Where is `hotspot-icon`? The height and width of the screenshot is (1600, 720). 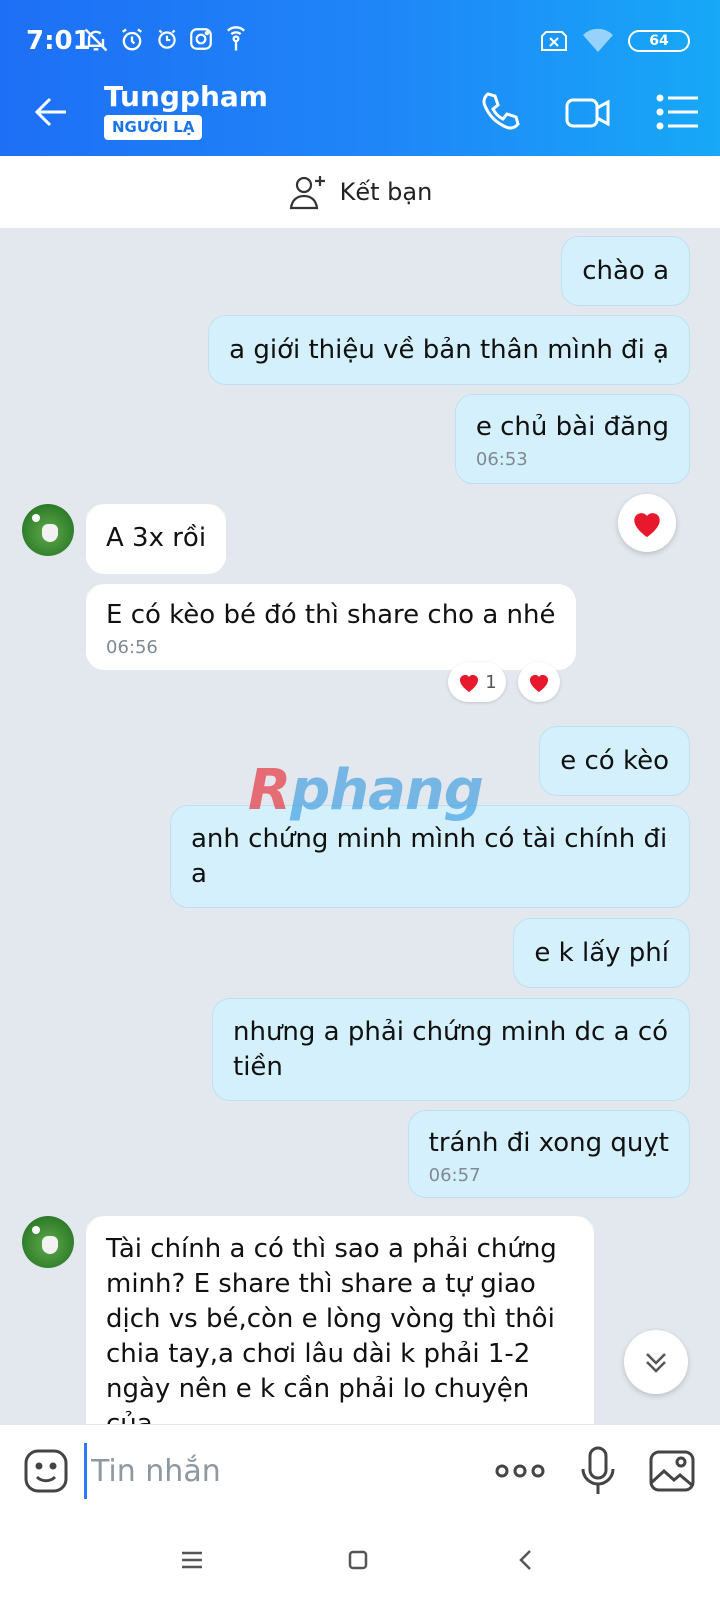
hotspot-icon is located at coordinates (236, 38).